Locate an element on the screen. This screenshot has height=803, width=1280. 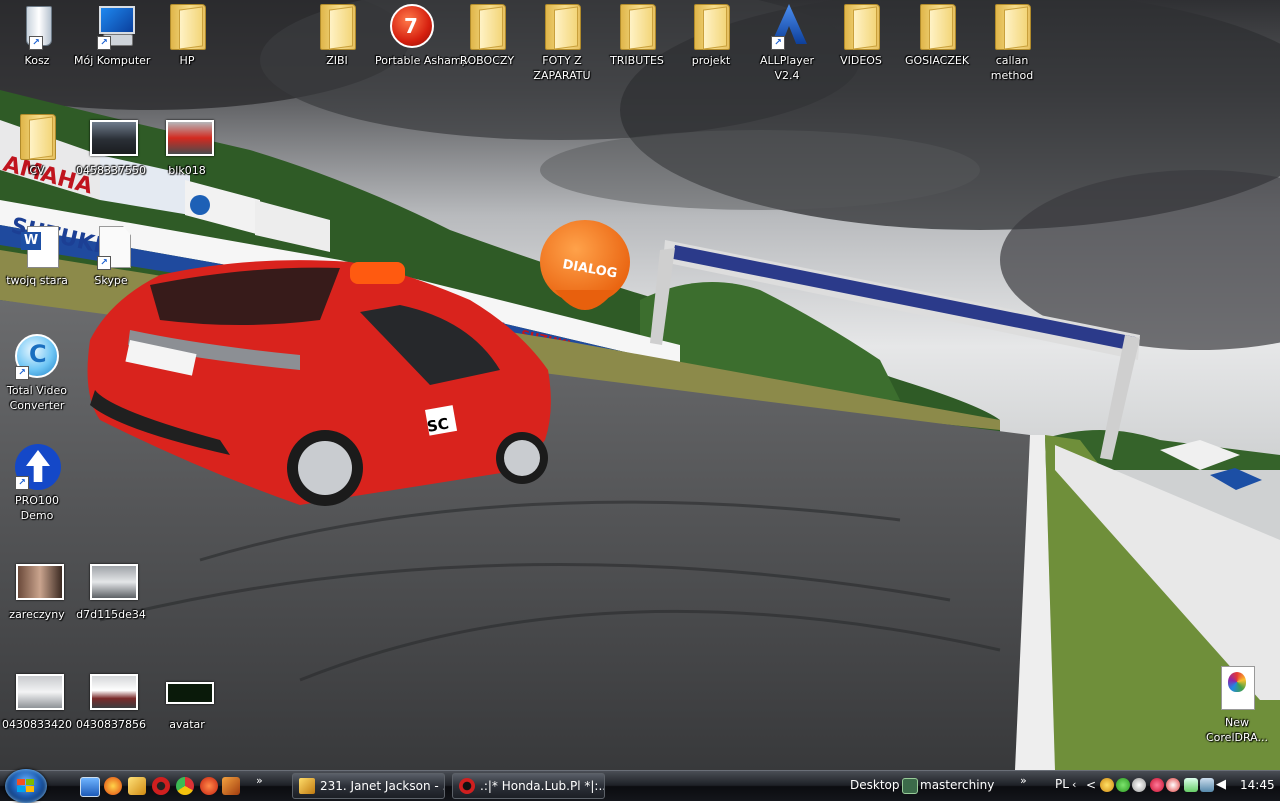
desktop-icon-cv: CV is located at coordinates (37, 146).